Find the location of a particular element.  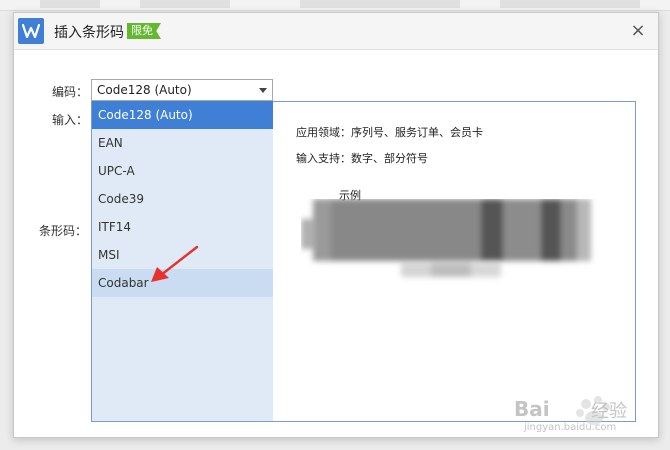

wps-w-logo-icon is located at coordinates (31, 31).